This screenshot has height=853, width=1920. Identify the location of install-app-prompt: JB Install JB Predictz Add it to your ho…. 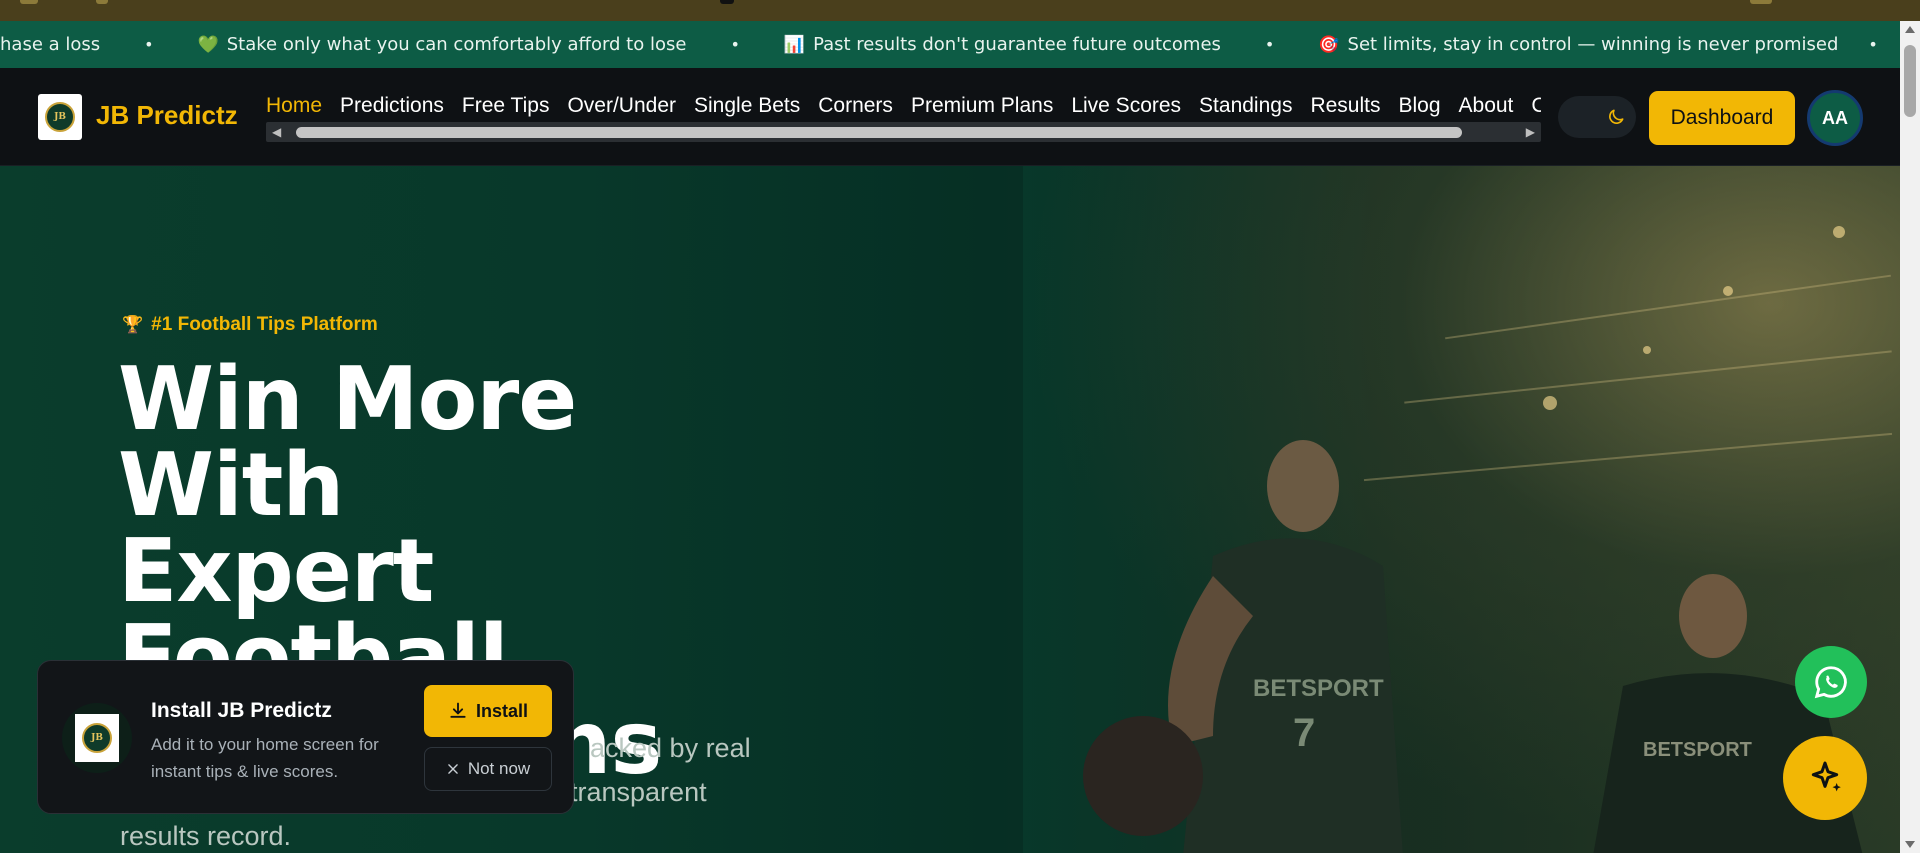
(305, 737).